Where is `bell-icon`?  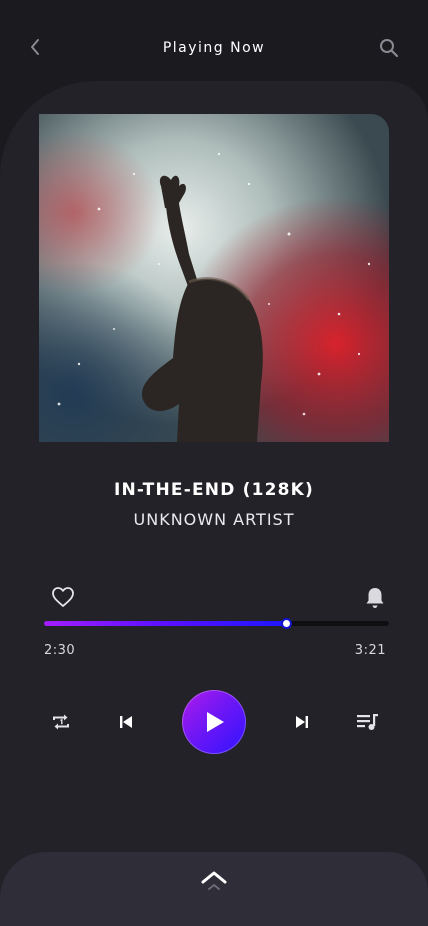
bell-icon is located at coordinates (375, 598).